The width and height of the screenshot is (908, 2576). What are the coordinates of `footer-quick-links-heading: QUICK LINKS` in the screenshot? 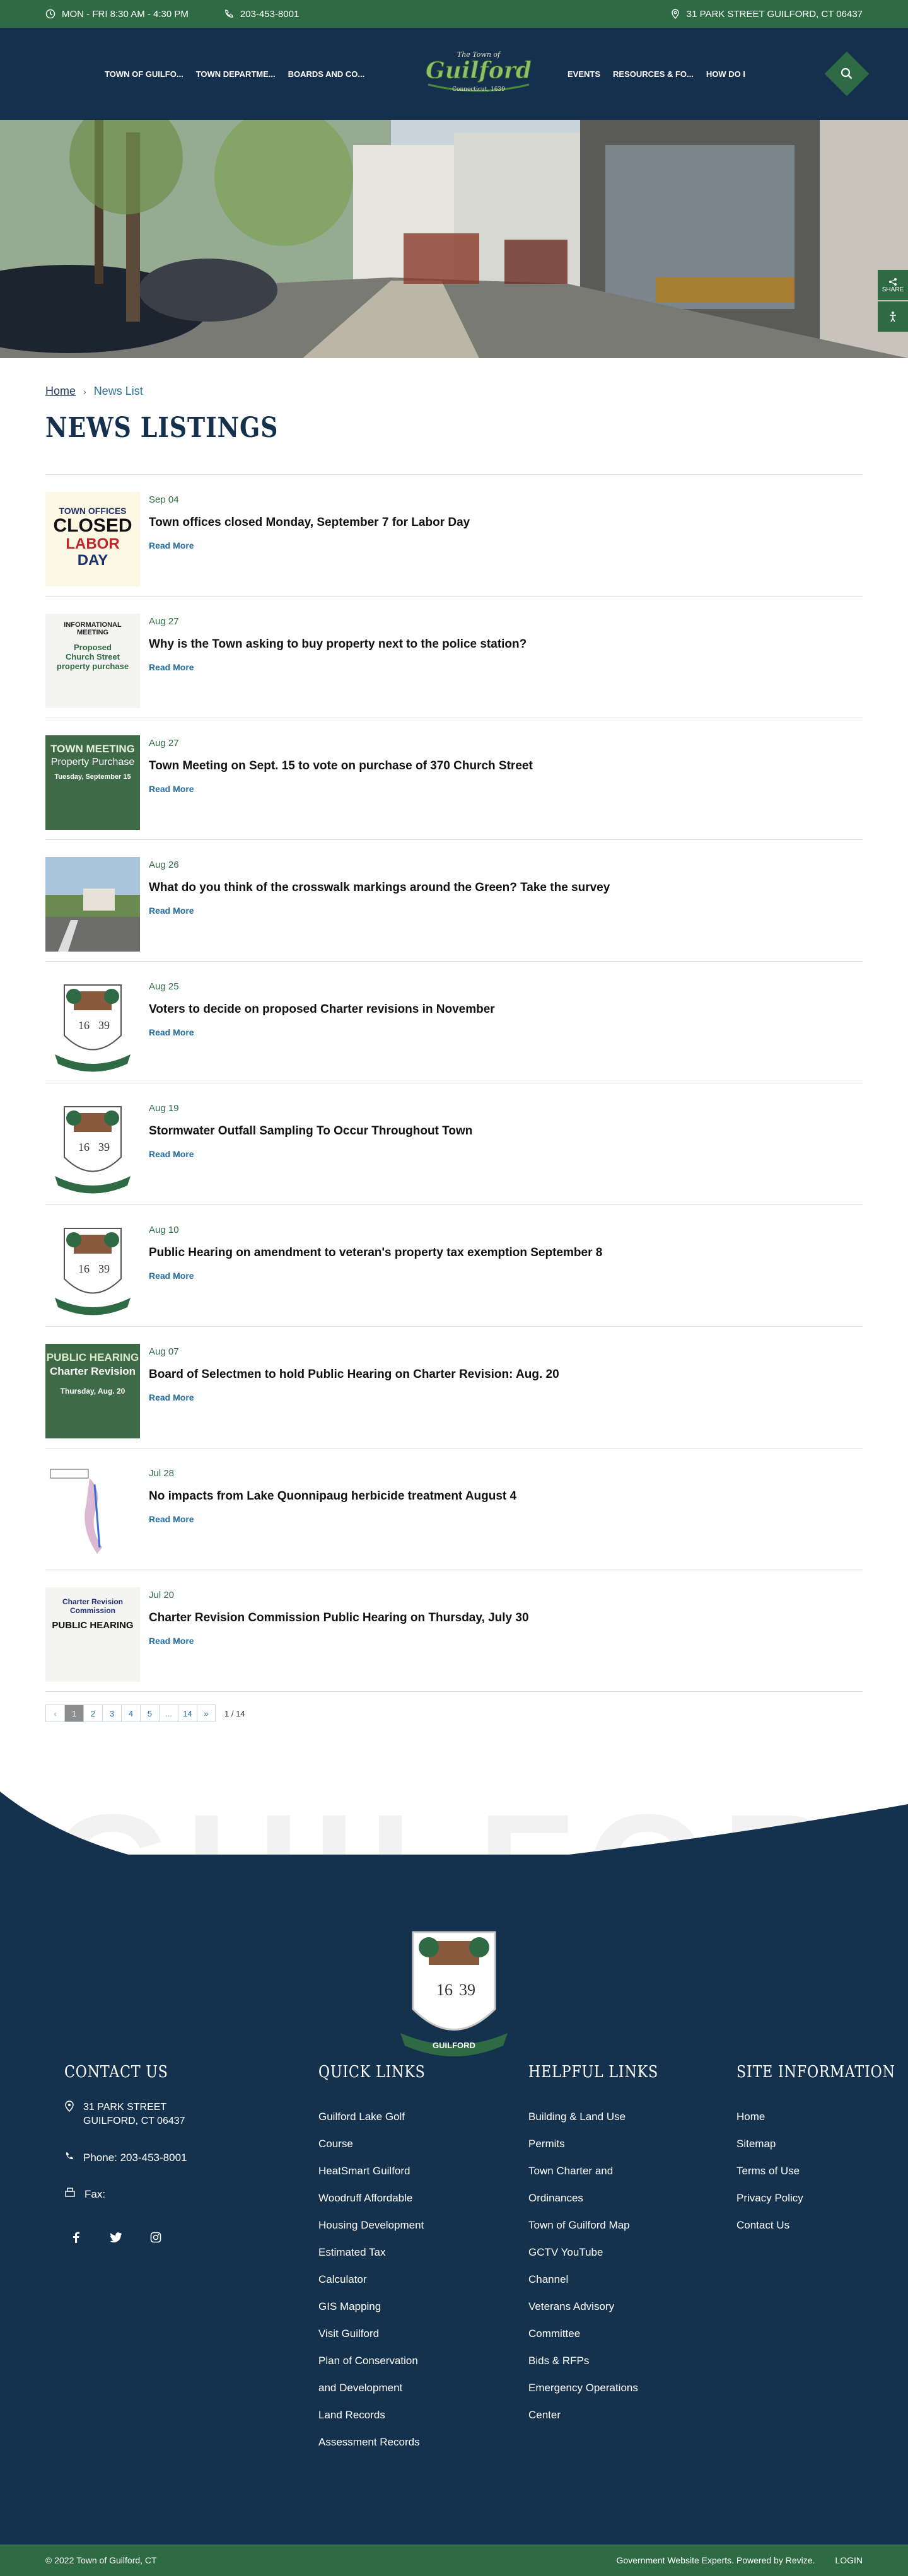 It's located at (372, 2073).